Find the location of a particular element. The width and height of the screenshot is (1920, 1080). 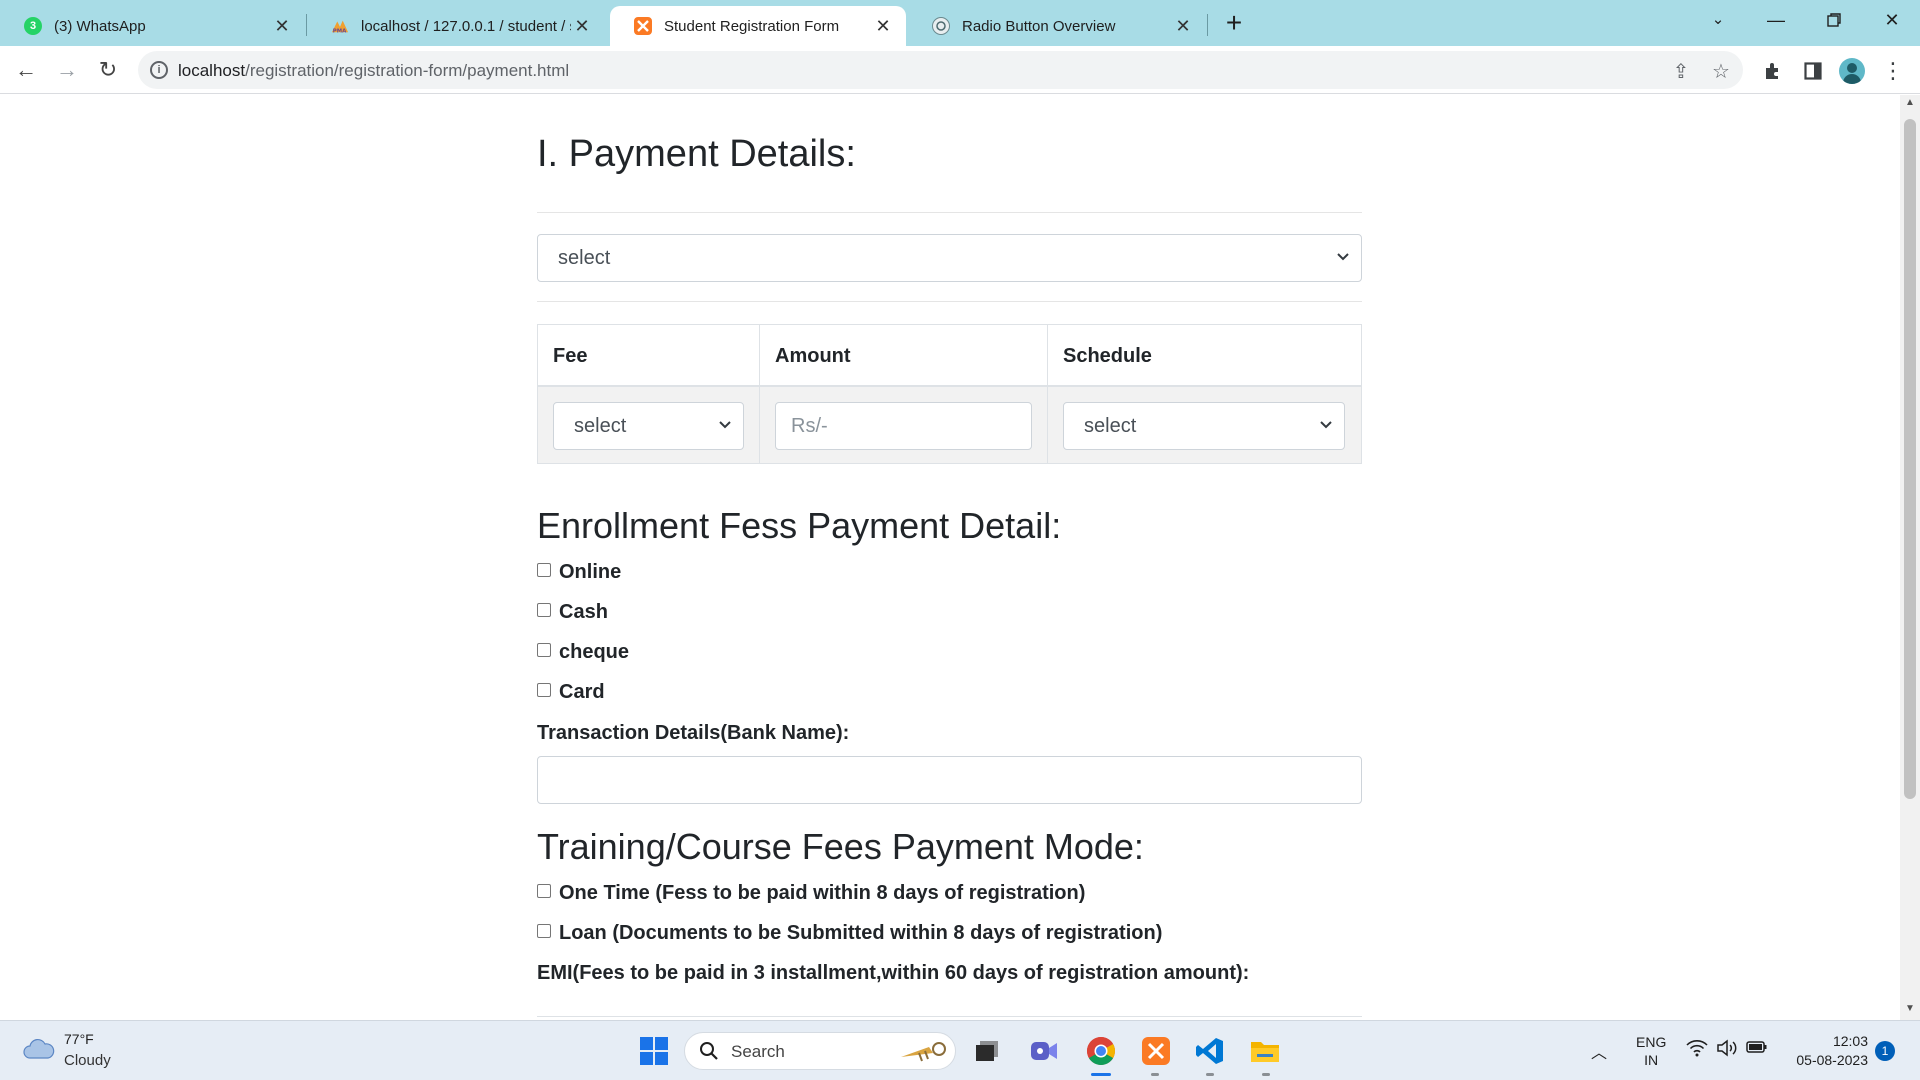

table-top-edge is located at coordinates (949, 1016).